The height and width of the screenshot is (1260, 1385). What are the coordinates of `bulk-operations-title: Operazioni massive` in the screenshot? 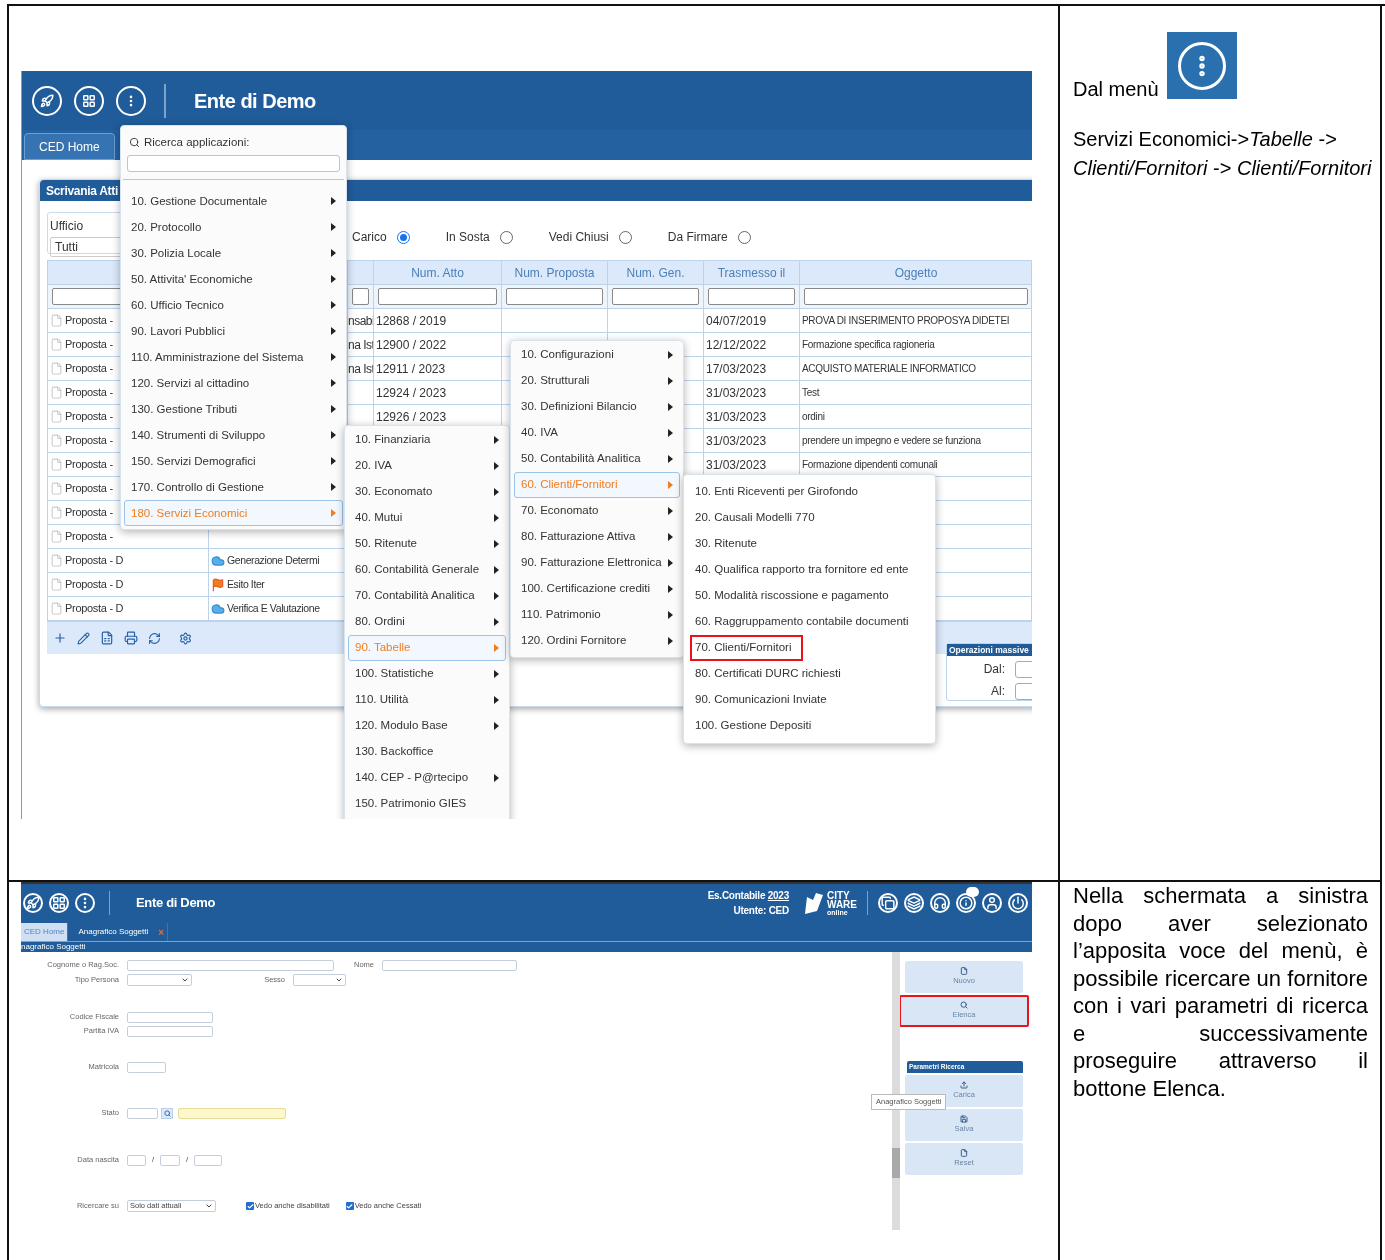 It's located at (989, 650).